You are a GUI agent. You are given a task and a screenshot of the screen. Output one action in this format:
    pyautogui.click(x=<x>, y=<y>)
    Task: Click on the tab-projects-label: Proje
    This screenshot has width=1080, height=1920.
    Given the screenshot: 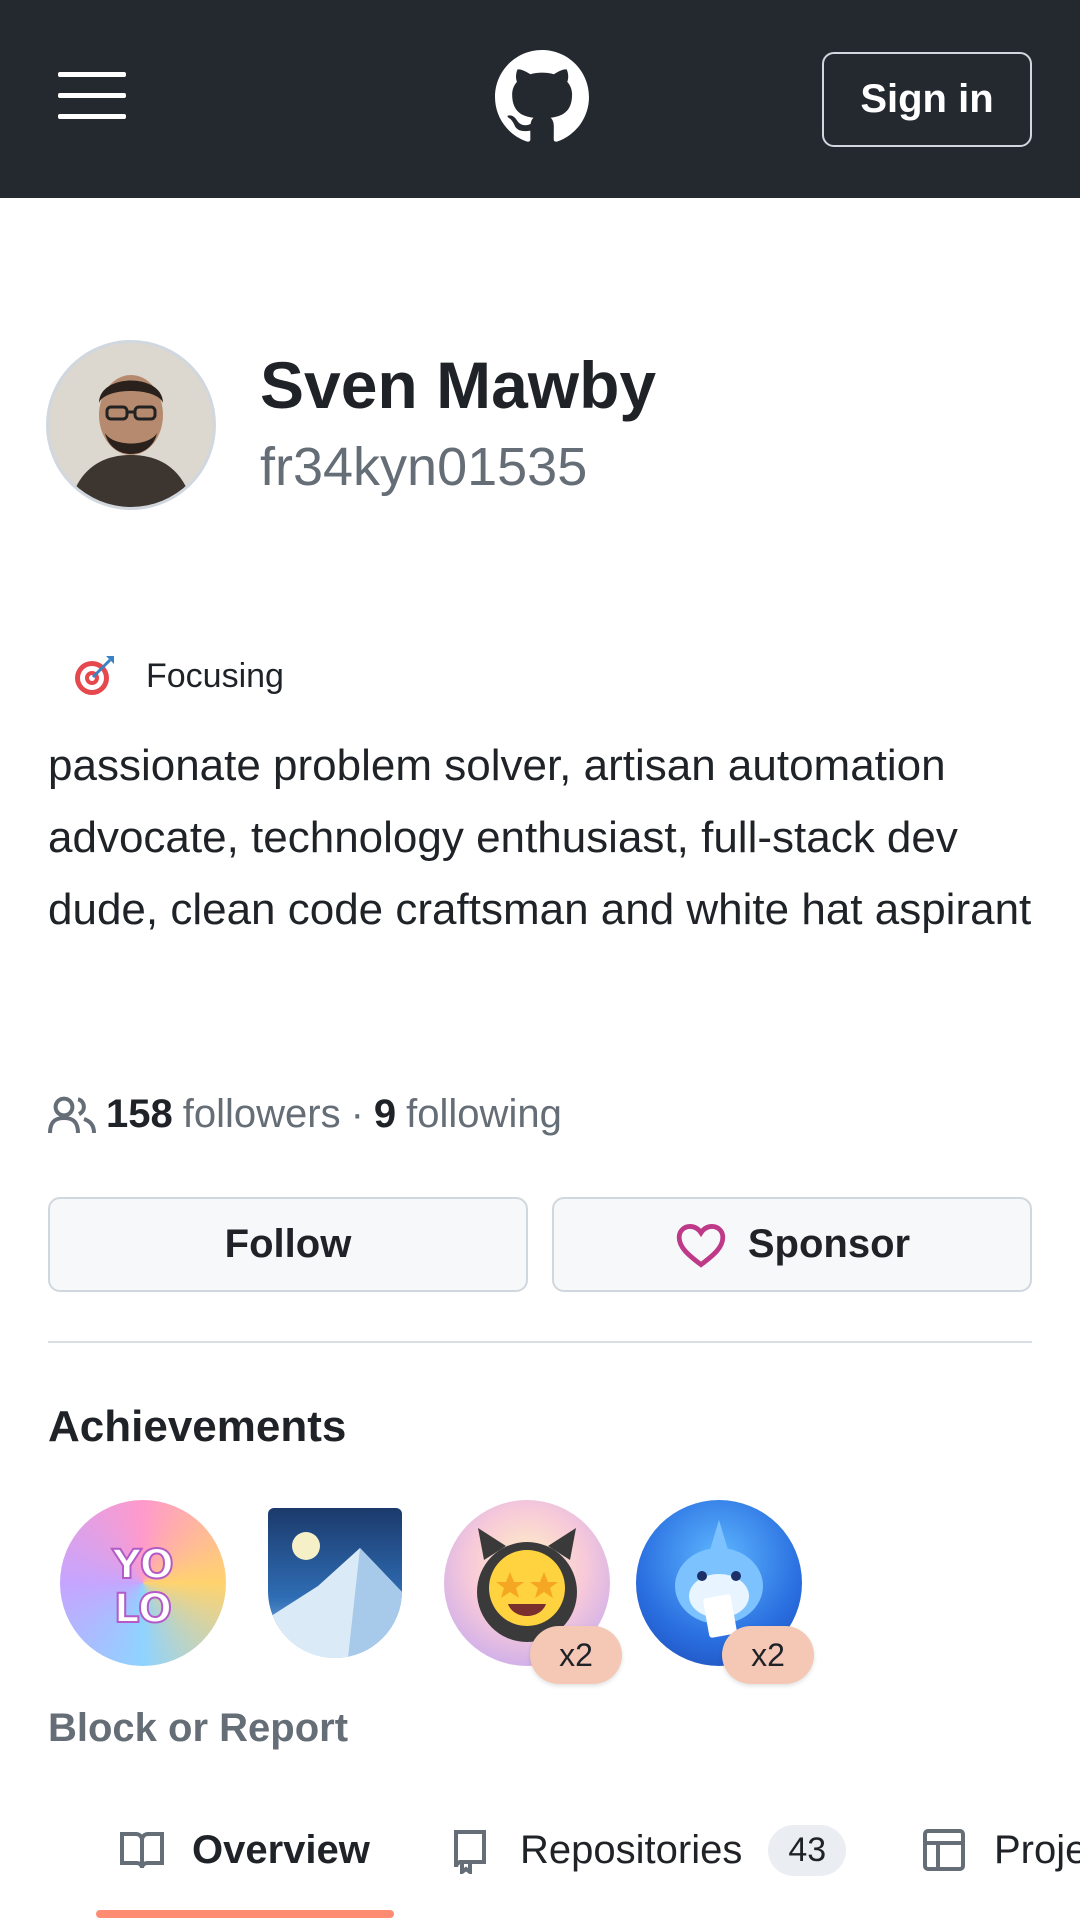 What is the action you would take?
    pyautogui.click(x=1037, y=1849)
    